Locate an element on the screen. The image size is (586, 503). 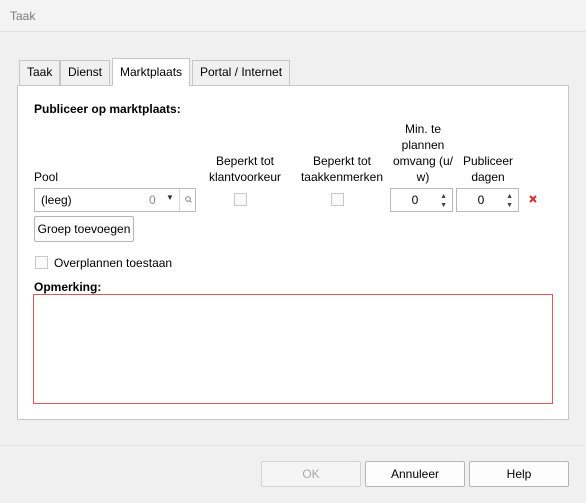
beperkt-klantvoorkeur-checkbox is located at coordinates (240, 199).